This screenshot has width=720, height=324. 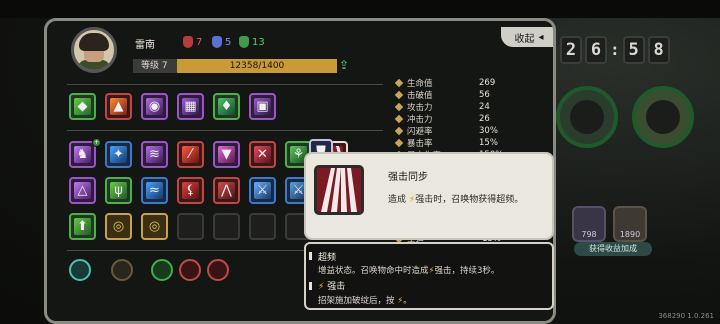 I want to click on shark-icon: ≈, so click(x=154, y=190).